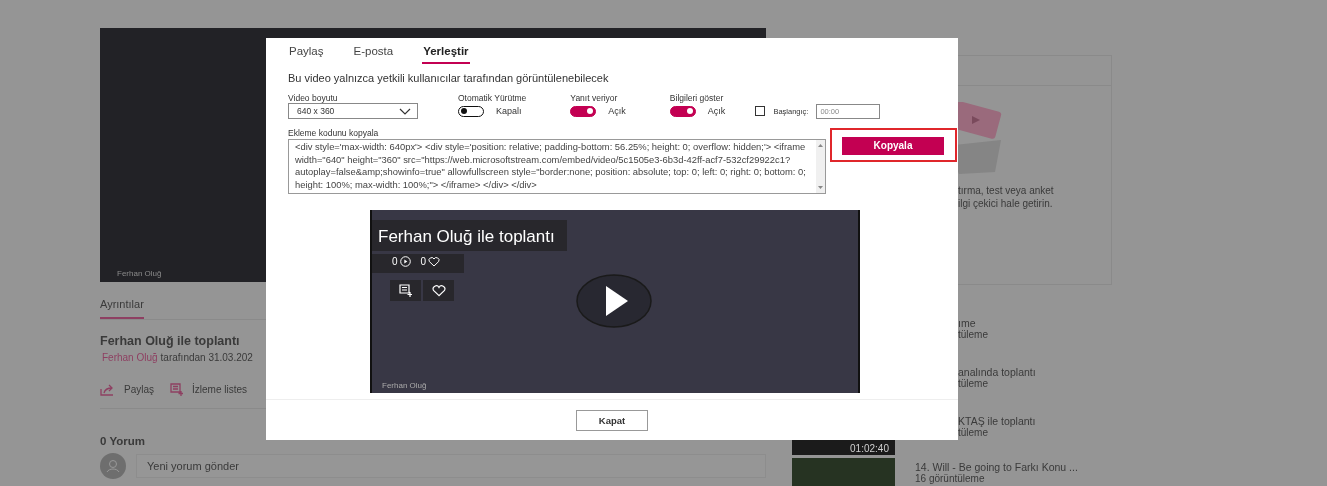 The height and width of the screenshot is (486, 1327). Describe the element at coordinates (612, 420) in the screenshot. I see `close-button: Kapat` at that location.